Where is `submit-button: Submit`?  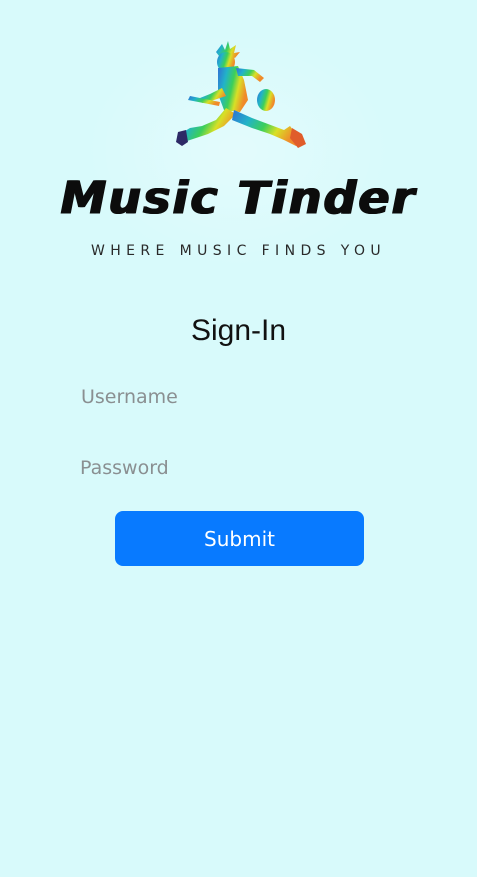
submit-button: Submit is located at coordinates (239, 538).